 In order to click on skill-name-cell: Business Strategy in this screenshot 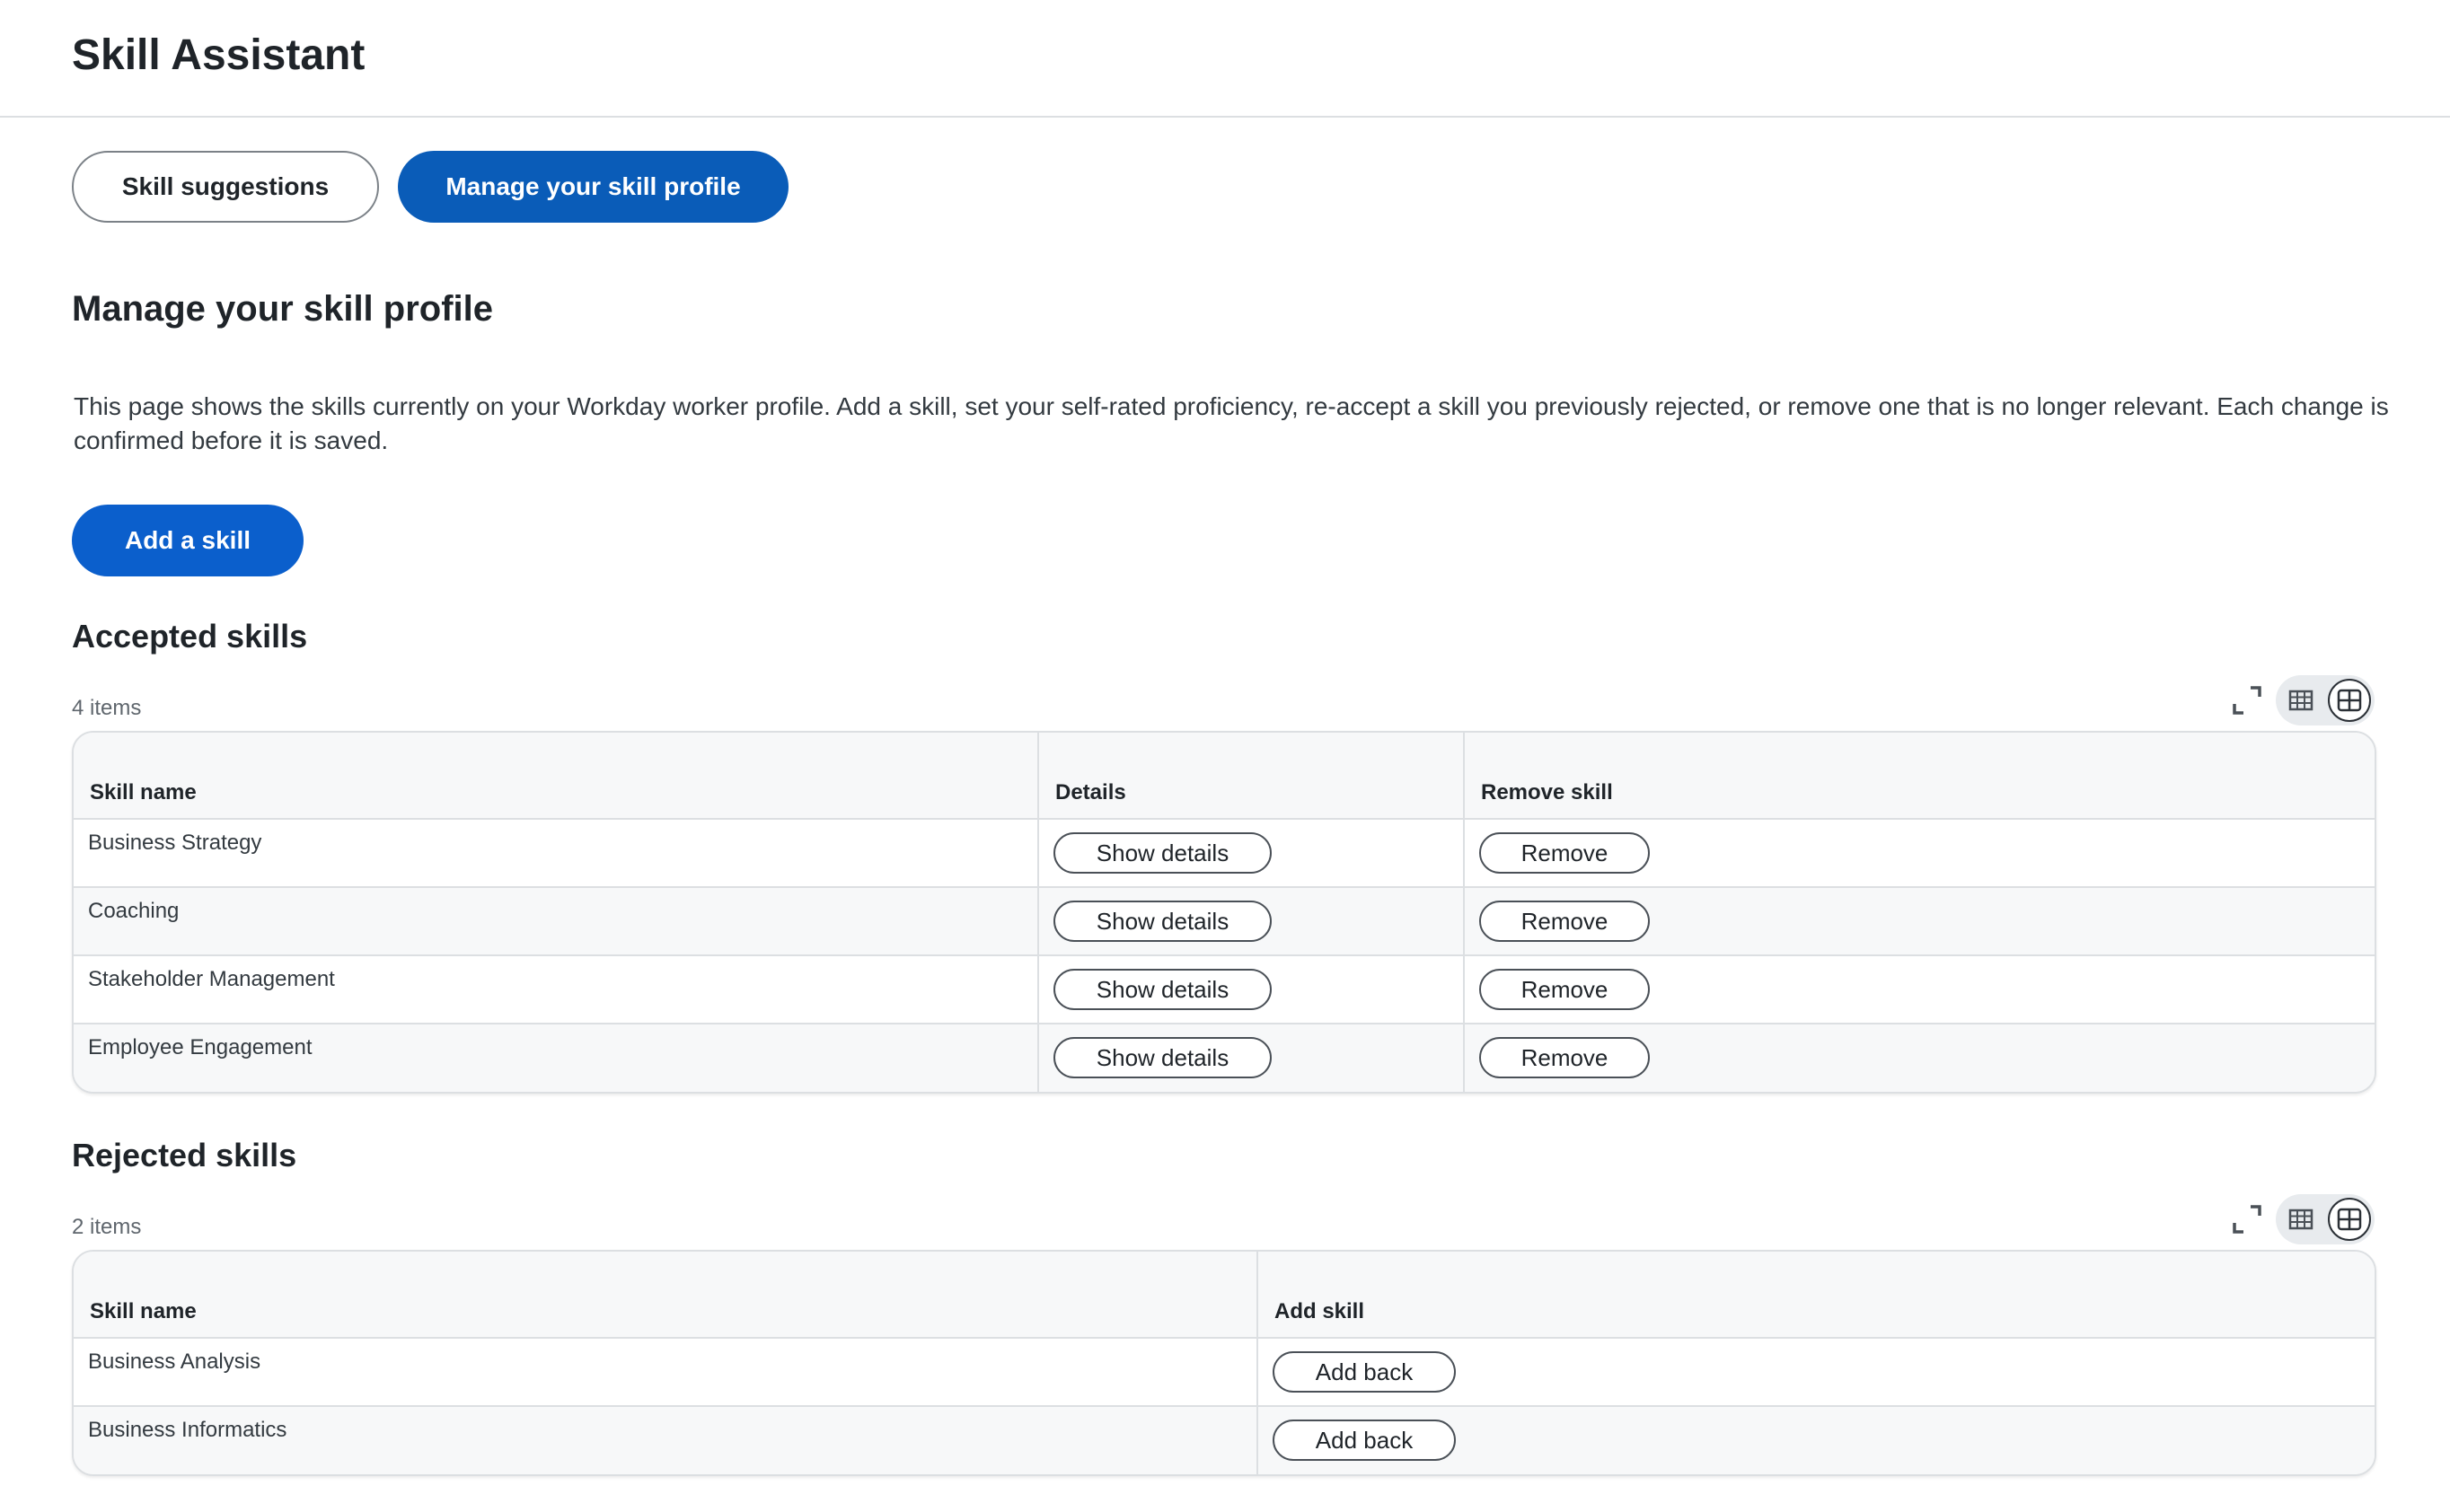, I will do `click(556, 853)`.